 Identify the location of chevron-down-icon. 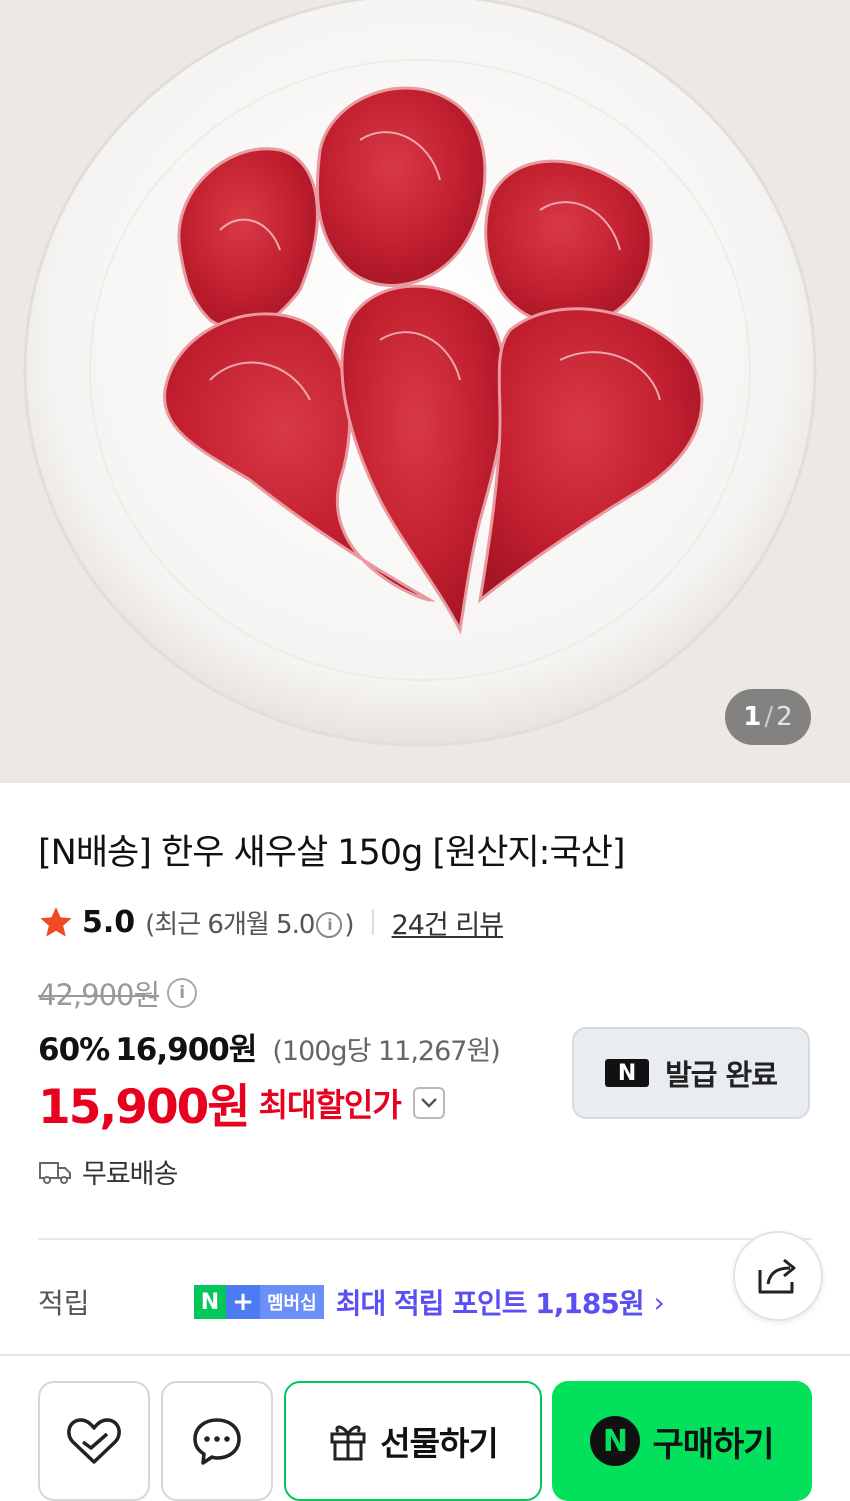
(428, 1102).